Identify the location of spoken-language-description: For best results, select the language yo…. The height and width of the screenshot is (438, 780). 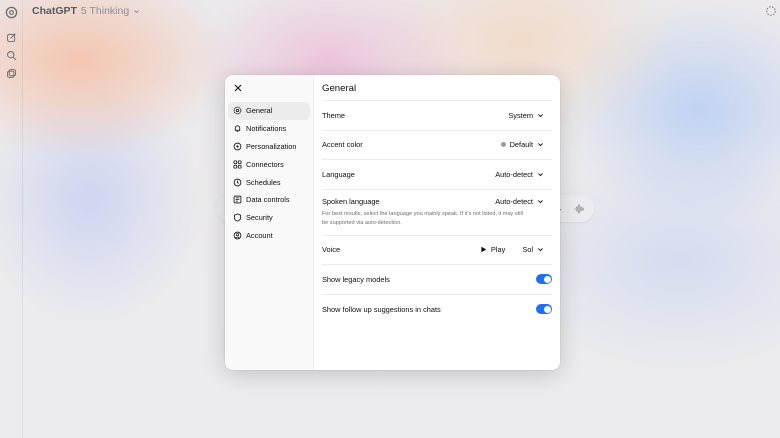
(422, 218).